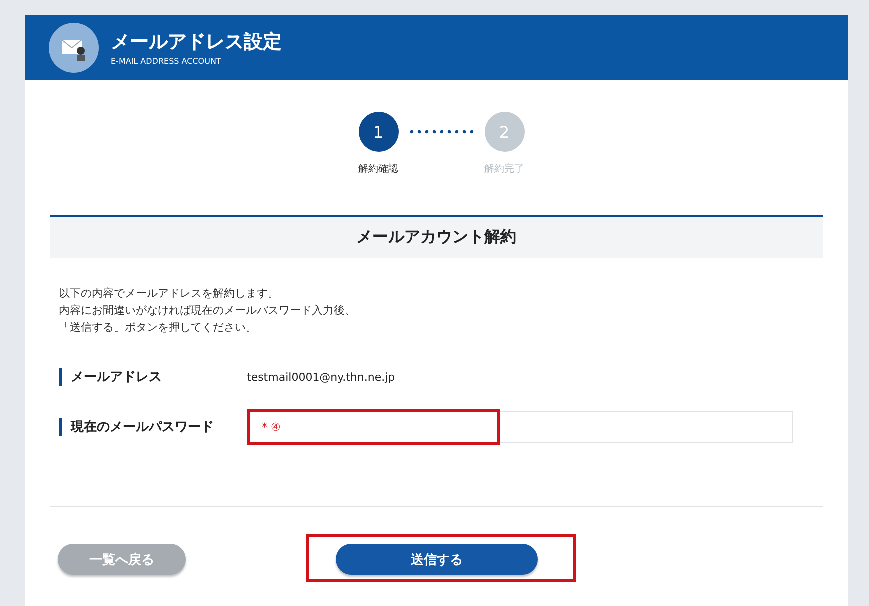  Describe the element at coordinates (321, 377) in the screenshot. I see `email-value: testmail0001@ny.thn.ne.jp` at that location.